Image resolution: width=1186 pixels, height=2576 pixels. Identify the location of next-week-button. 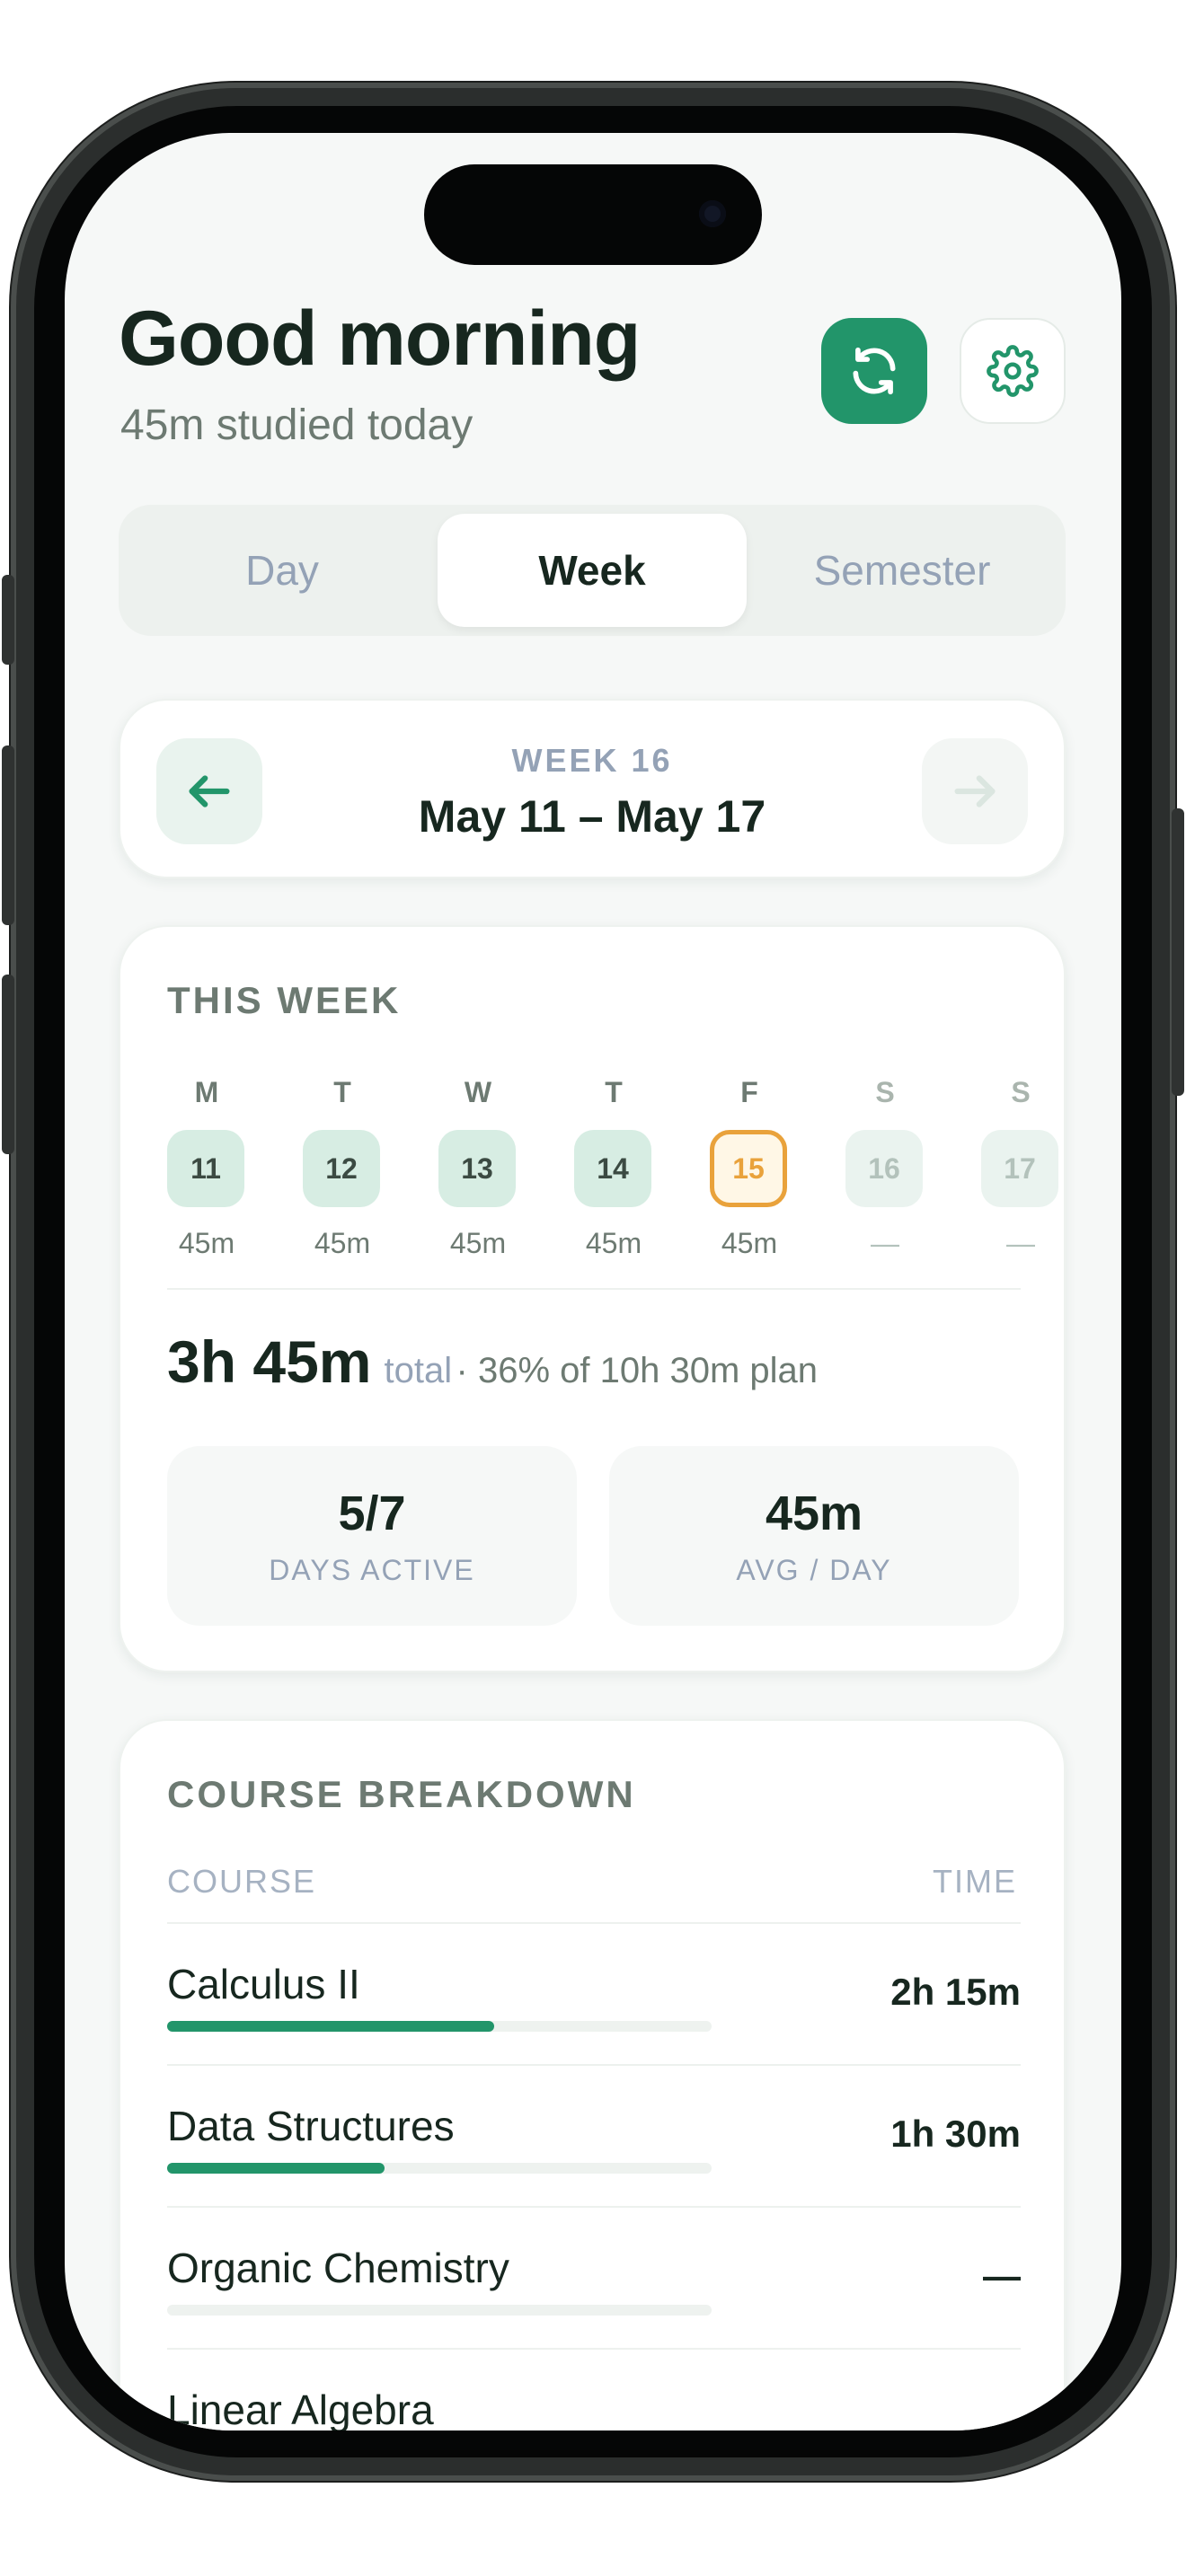
(975, 791).